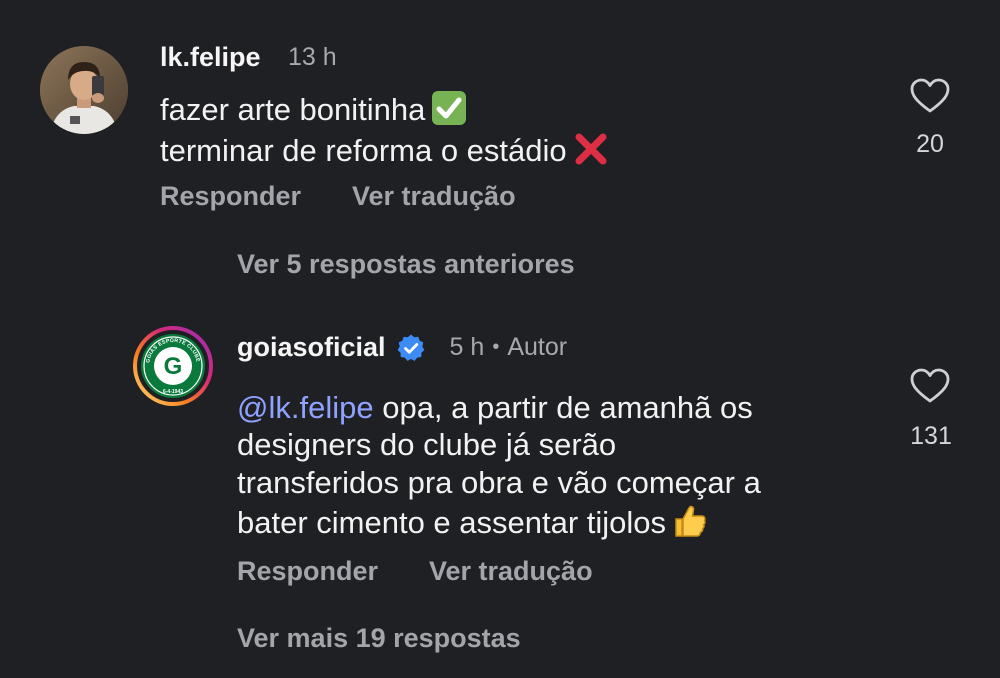  What do you see at coordinates (499, 482) in the screenshot?
I see `comment-text-line: transferidos pra obra e vão começar a` at bounding box center [499, 482].